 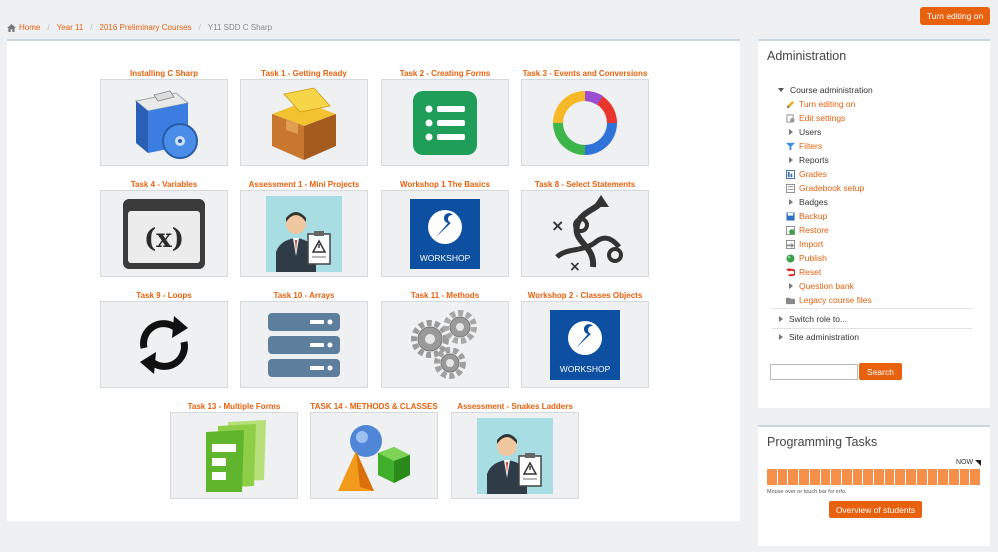 I want to click on tile-task-14: TASK 14 - METHODS & CLASSES, so click(x=374, y=450).